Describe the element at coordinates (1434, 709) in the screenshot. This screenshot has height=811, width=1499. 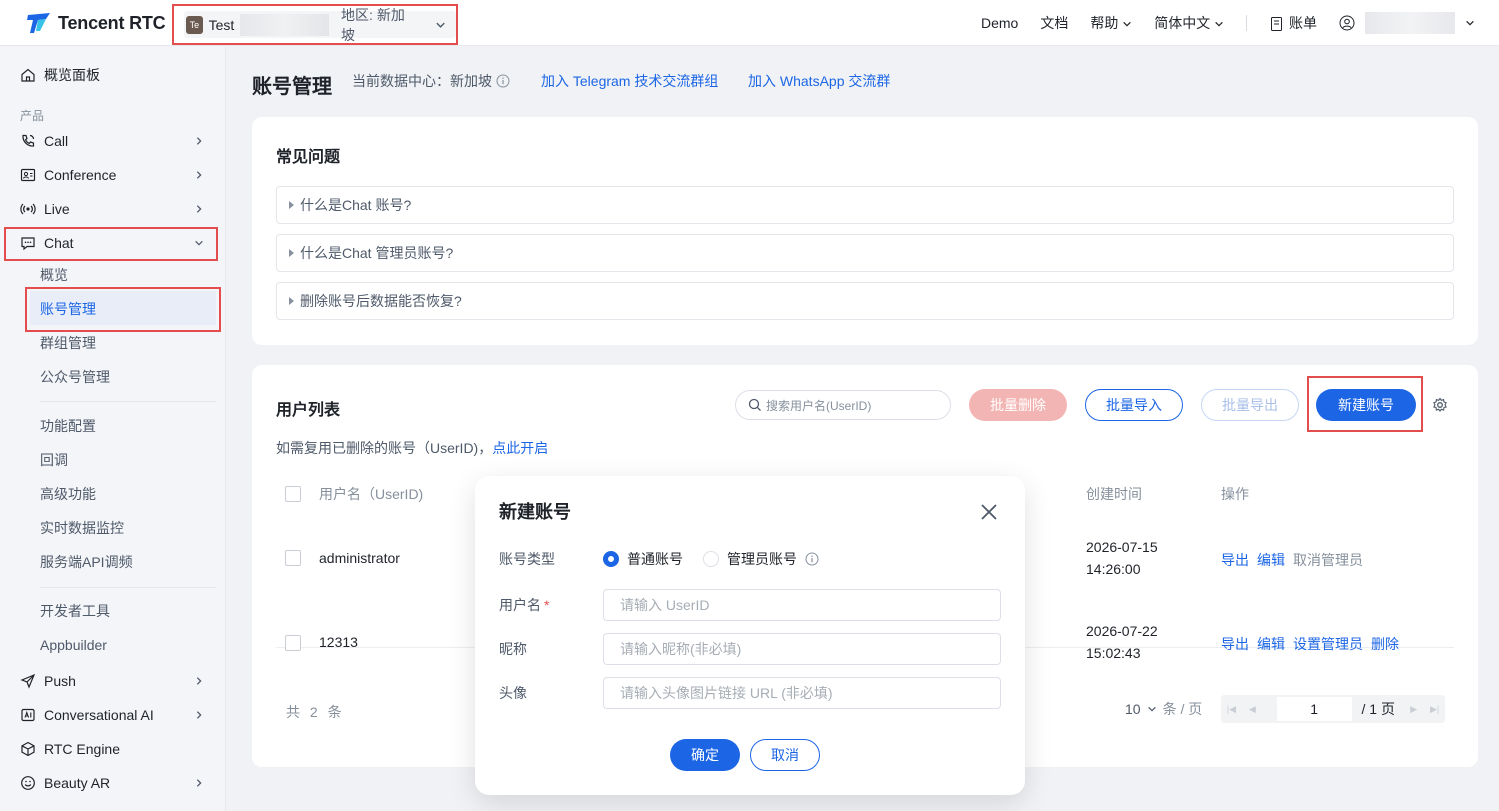
I see `last-page-icon: ▶|` at that location.